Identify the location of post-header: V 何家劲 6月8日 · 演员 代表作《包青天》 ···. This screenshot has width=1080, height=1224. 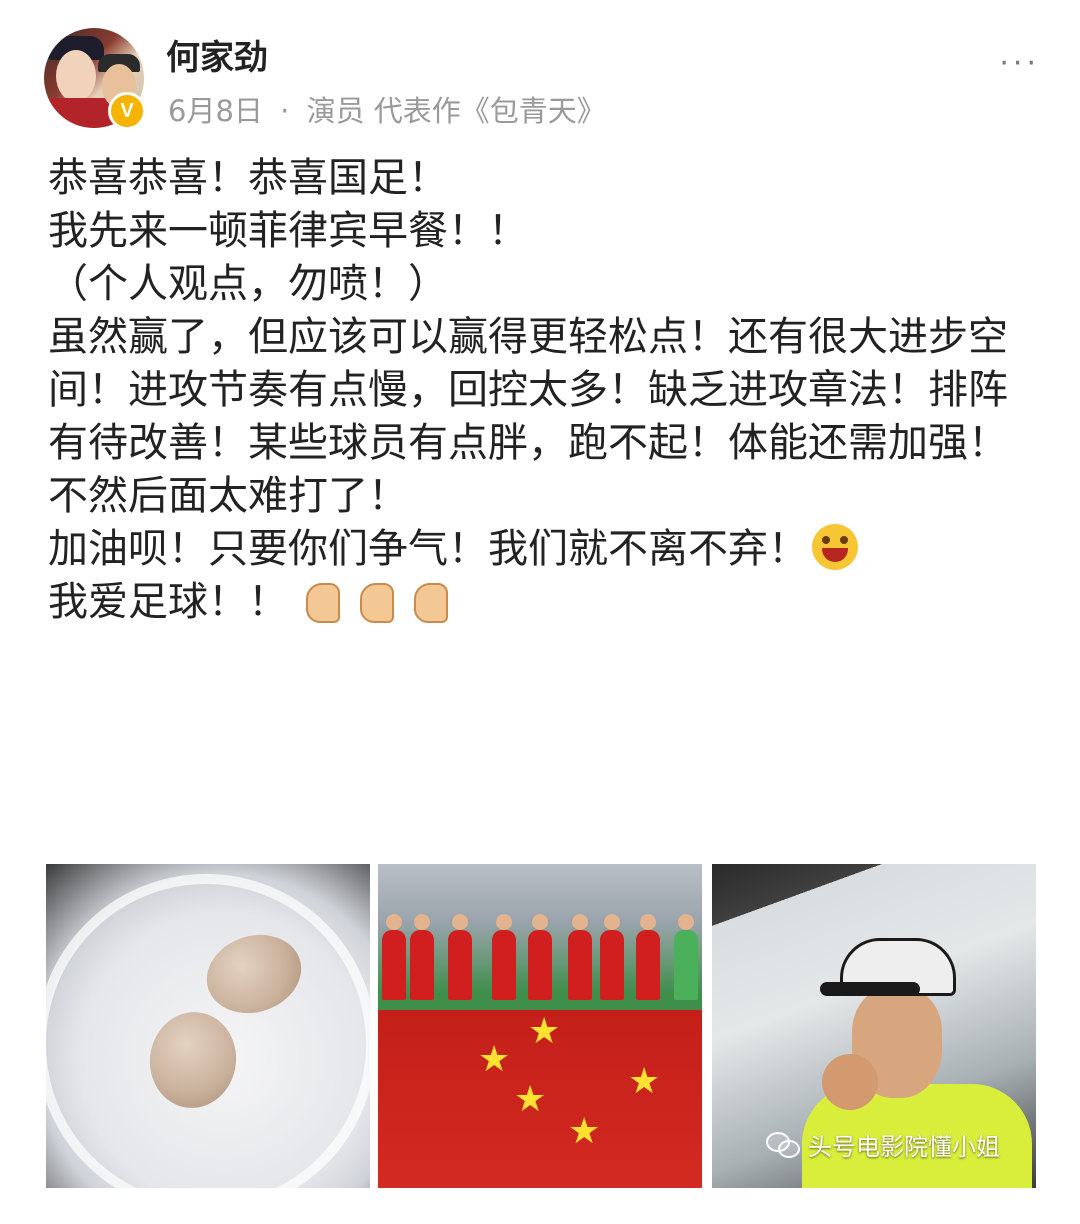
(540, 70).